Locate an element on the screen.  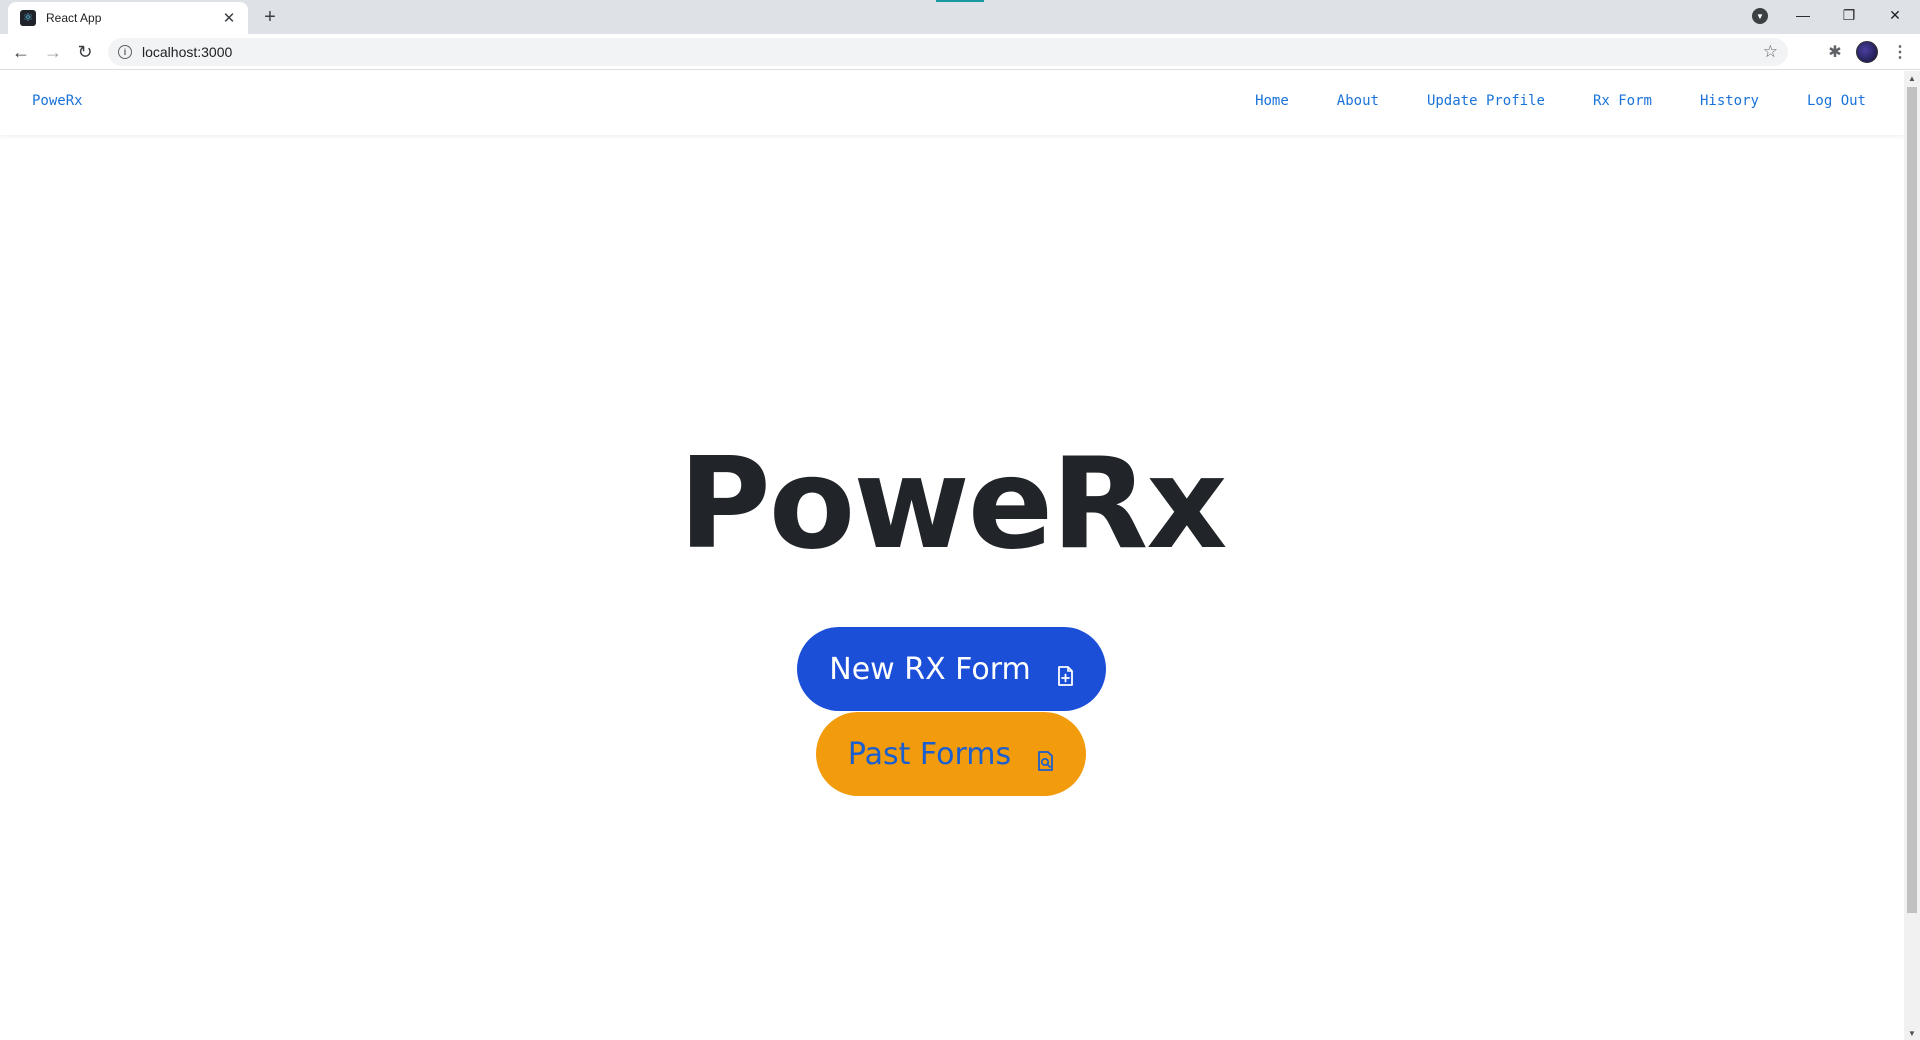
past-forms-label: Past Forms is located at coordinates (929, 754).